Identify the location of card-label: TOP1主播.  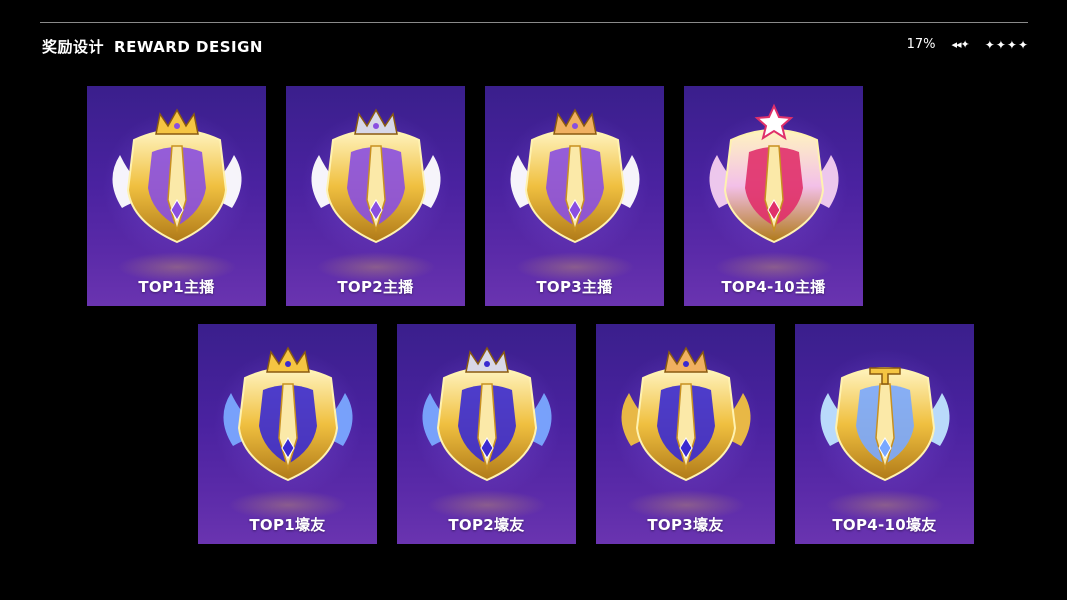
(176, 287).